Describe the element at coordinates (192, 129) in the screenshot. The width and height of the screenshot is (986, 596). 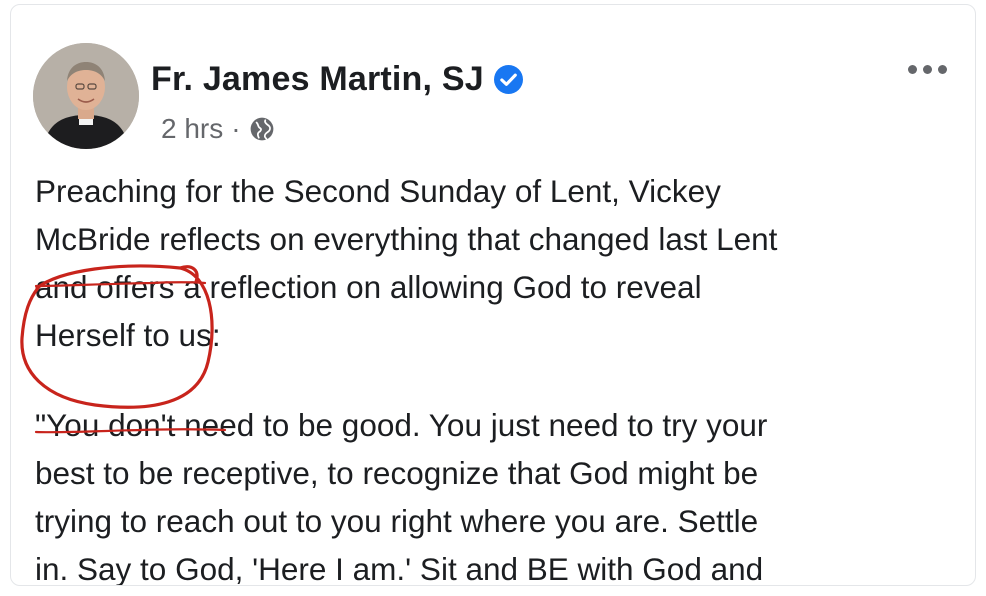
I see `post-timestamp: 2 hrs` at that location.